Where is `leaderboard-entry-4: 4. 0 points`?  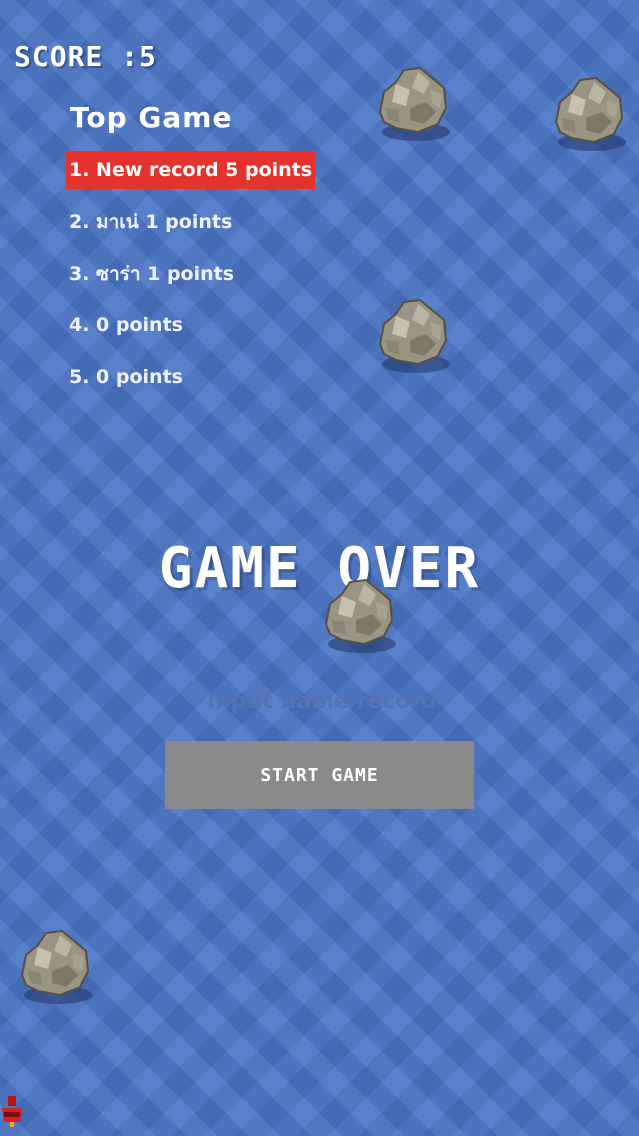
leaderboard-entry-4: 4. 0 points is located at coordinates (126, 325).